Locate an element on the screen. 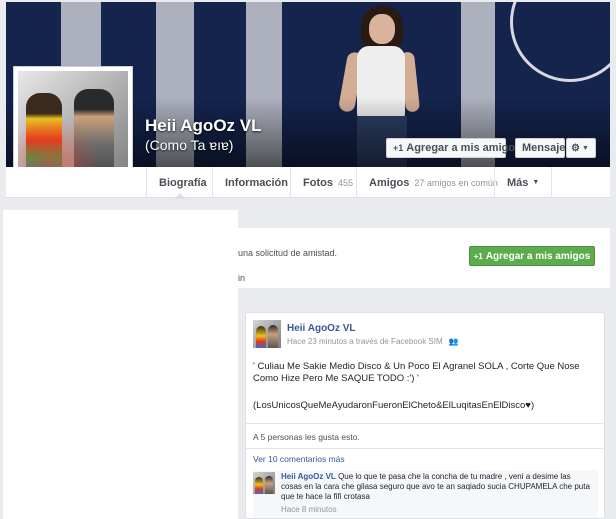 The height and width of the screenshot is (519, 616). tab-informacion: Información is located at coordinates (251, 182).